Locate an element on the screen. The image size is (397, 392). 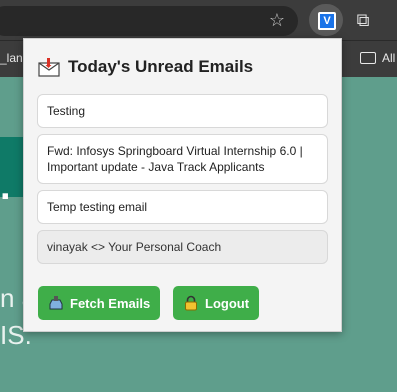
extension-v-icon: V is located at coordinates (327, 21).